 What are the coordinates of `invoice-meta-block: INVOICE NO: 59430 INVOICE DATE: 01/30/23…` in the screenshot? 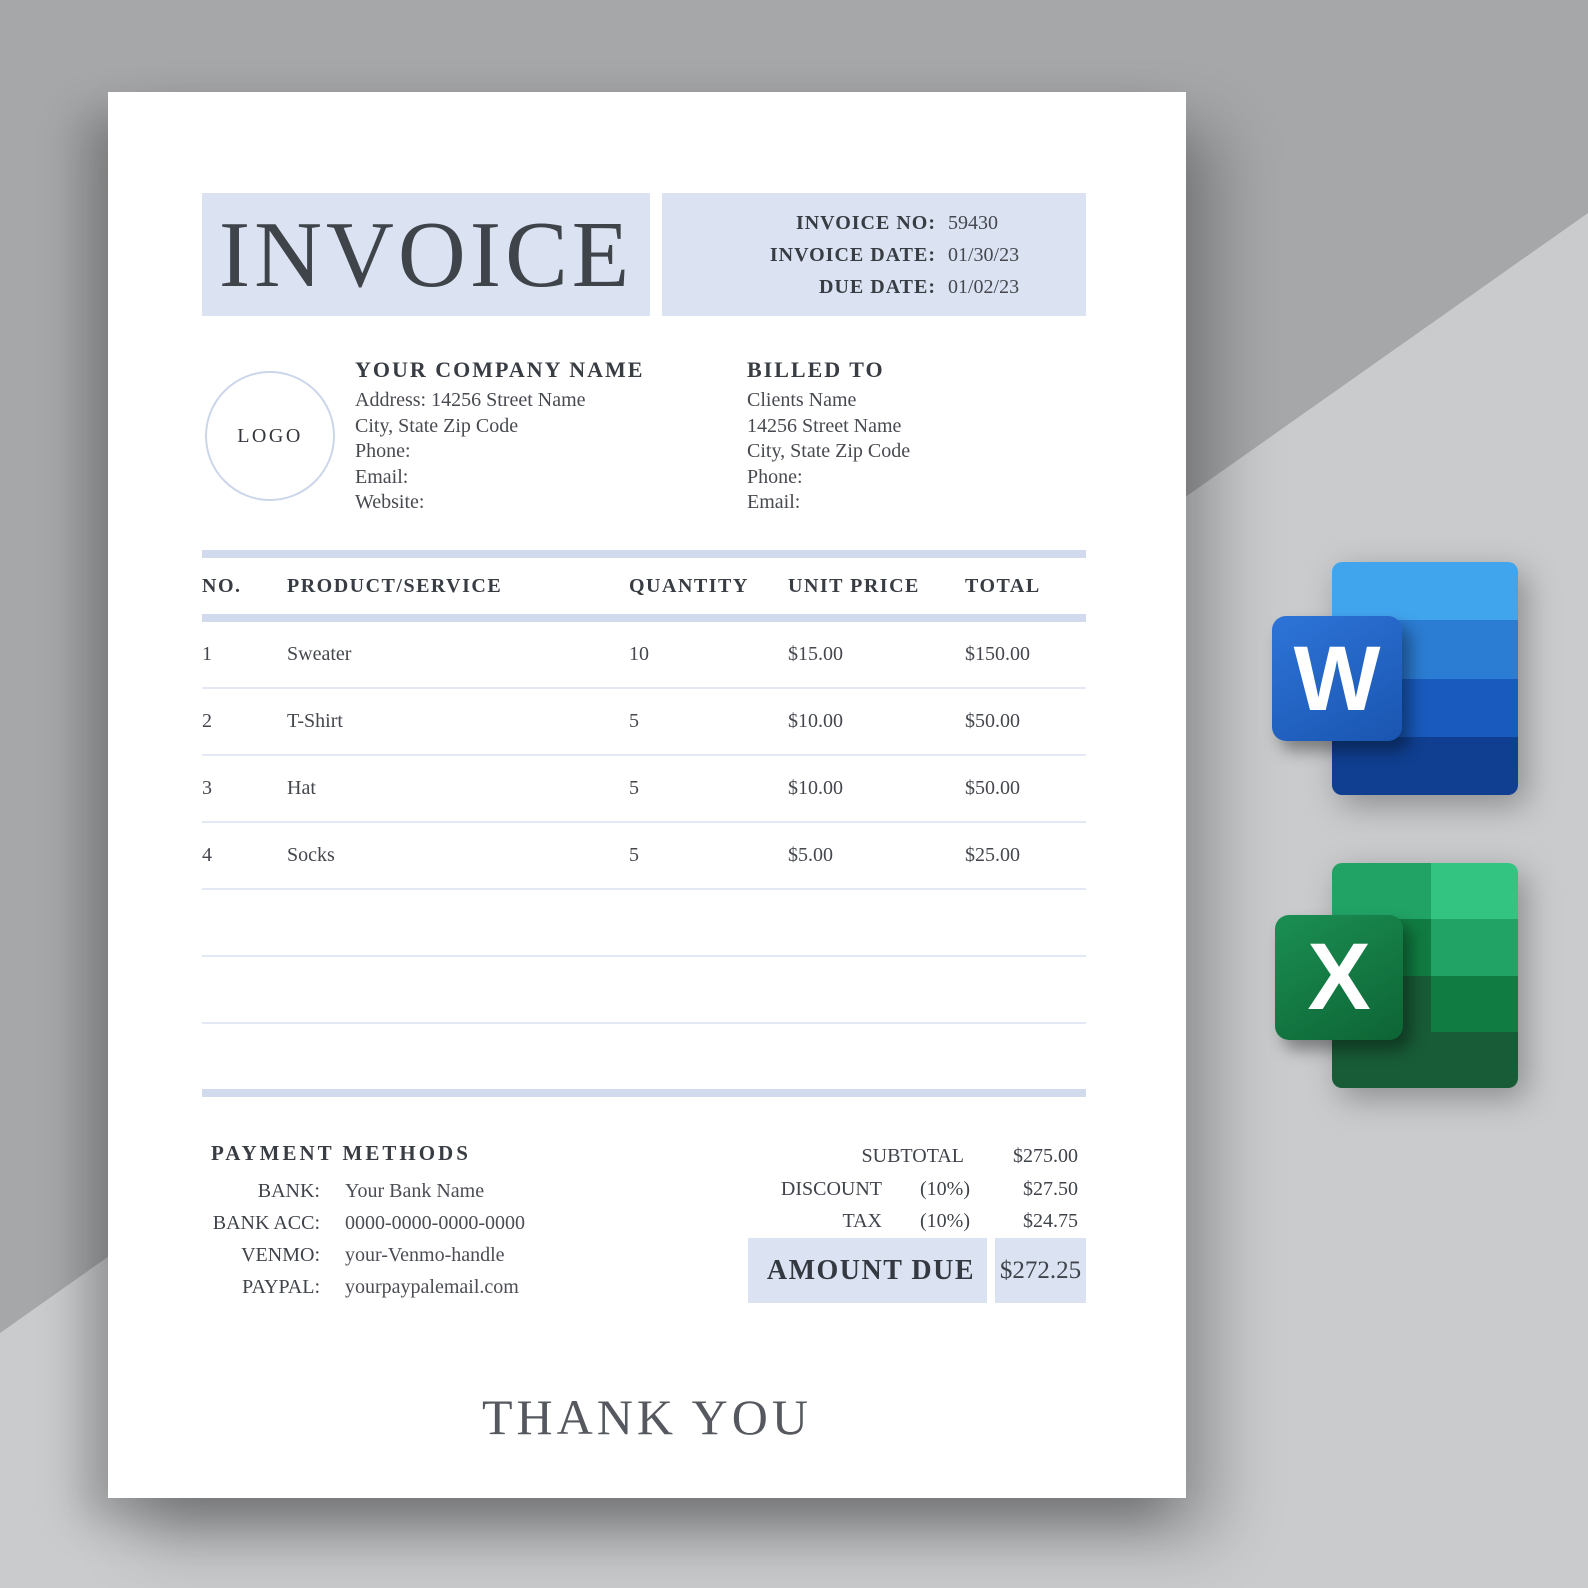 It's located at (874, 254).